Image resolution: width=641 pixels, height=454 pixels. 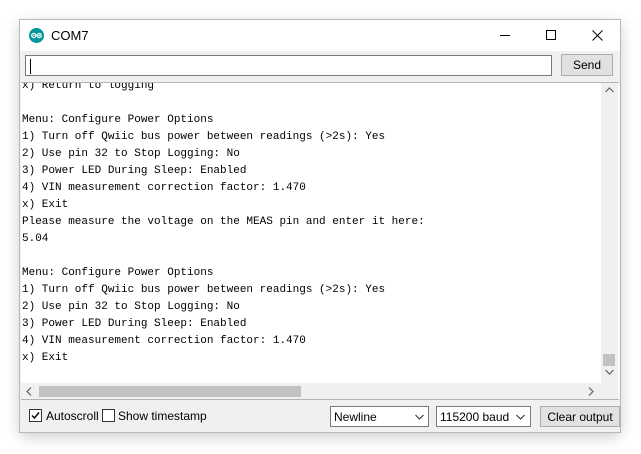 What do you see at coordinates (320, 35) in the screenshot?
I see `title-bar: COM7` at bounding box center [320, 35].